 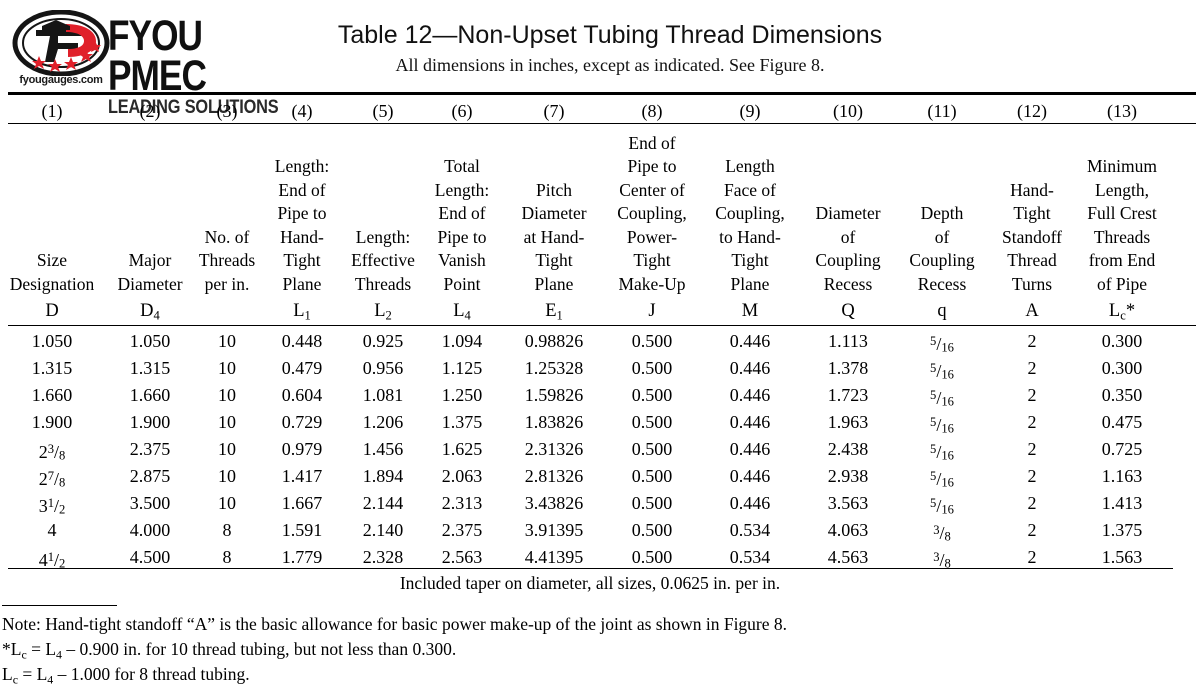 What do you see at coordinates (302, 557) in the screenshot?
I see `table-cell-l1: 1.779` at bounding box center [302, 557].